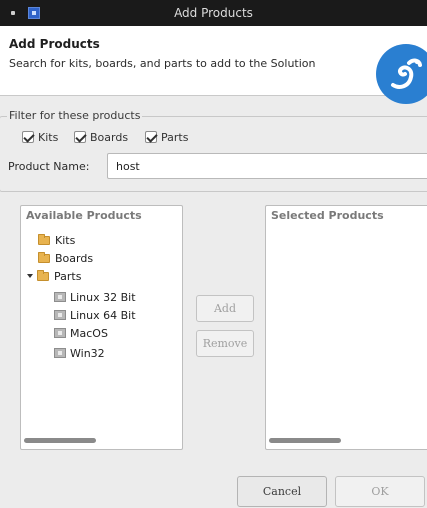  I want to click on selected-products-title: Selected Products, so click(327, 215).